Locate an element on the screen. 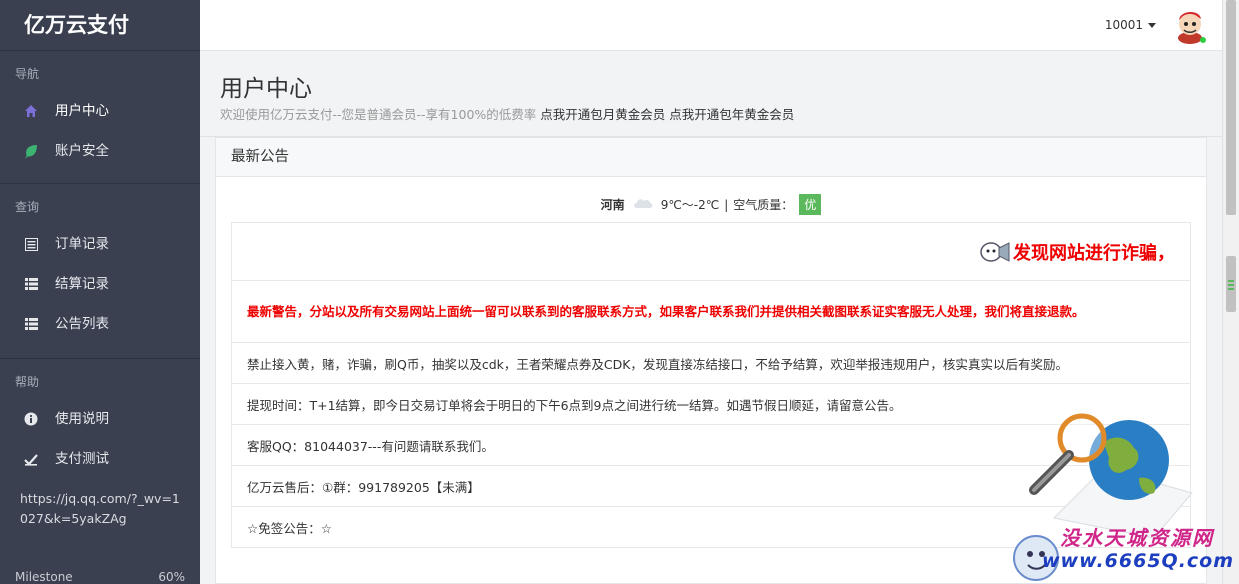 The width and height of the screenshot is (1239, 584). user-dropdown: 10001 is located at coordinates (1130, 25).